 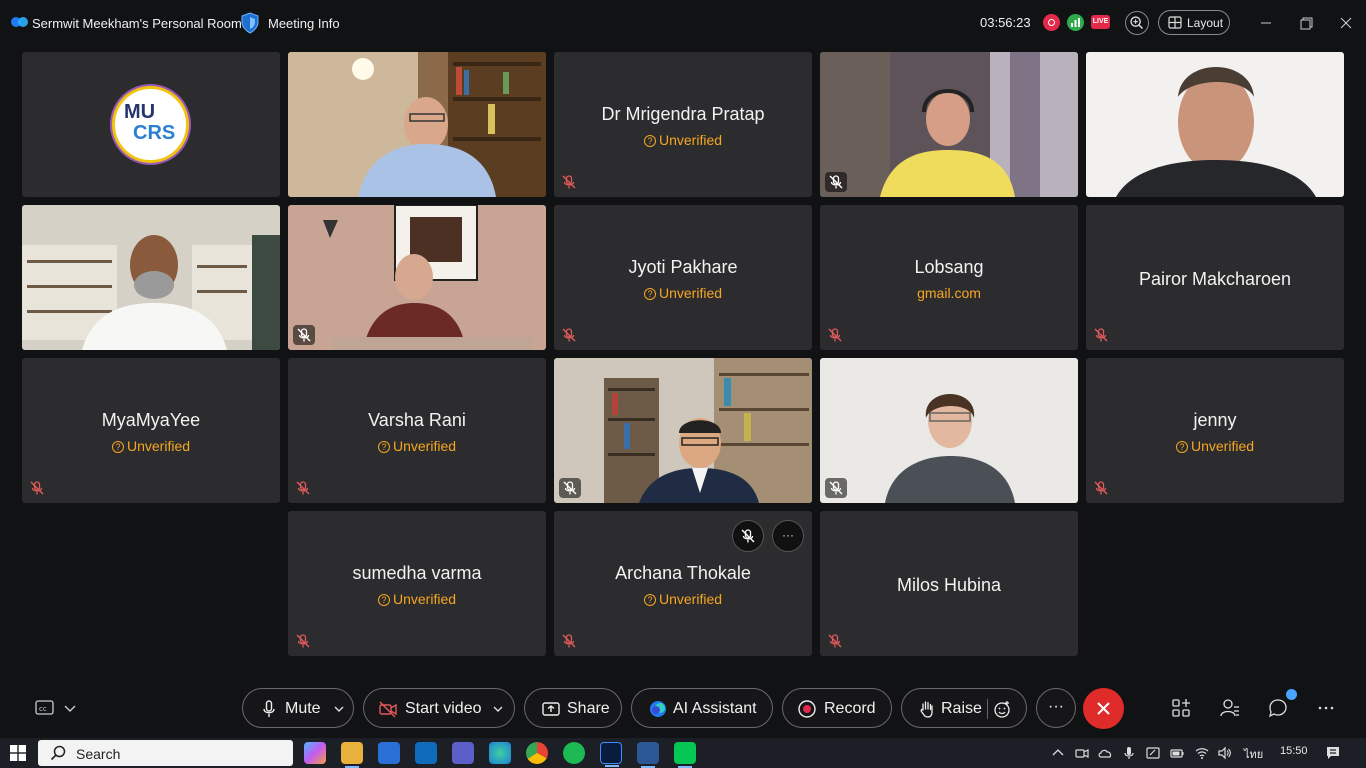 What do you see at coordinates (987, 709) in the screenshot?
I see `divider` at bounding box center [987, 709].